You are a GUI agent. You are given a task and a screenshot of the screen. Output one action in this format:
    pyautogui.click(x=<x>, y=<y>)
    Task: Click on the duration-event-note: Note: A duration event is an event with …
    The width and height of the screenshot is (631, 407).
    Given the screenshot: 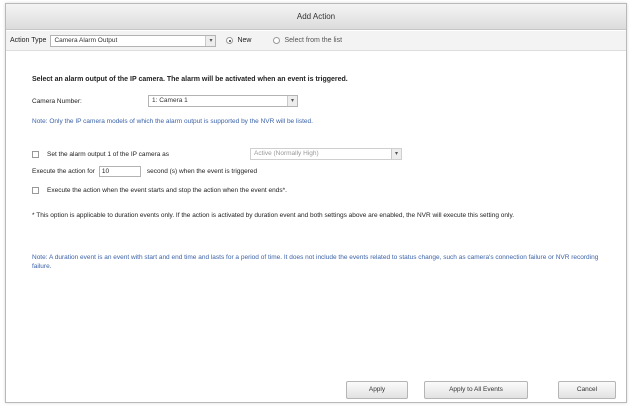 What is the action you would take?
    pyautogui.click(x=315, y=262)
    